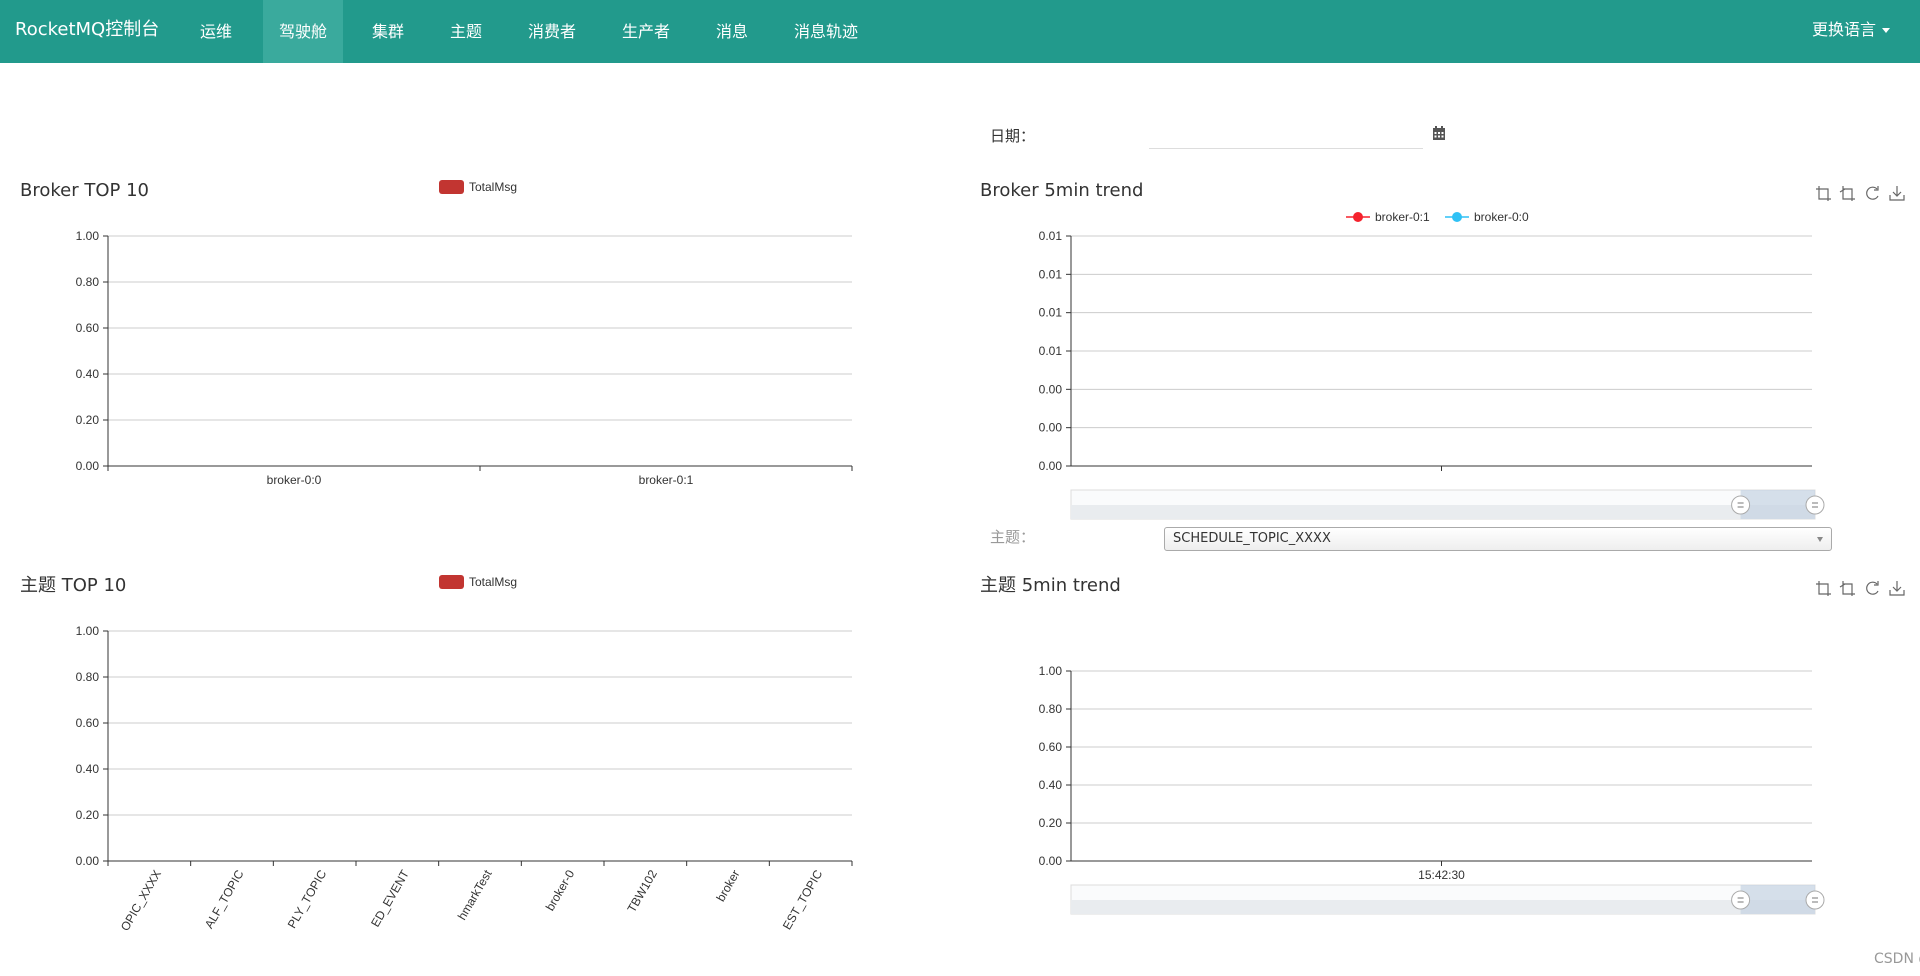 The height and width of the screenshot is (976, 1920). Describe the element at coordinates (727, 885) in the screenshot. I see `x-tick-label: broker` at that location.